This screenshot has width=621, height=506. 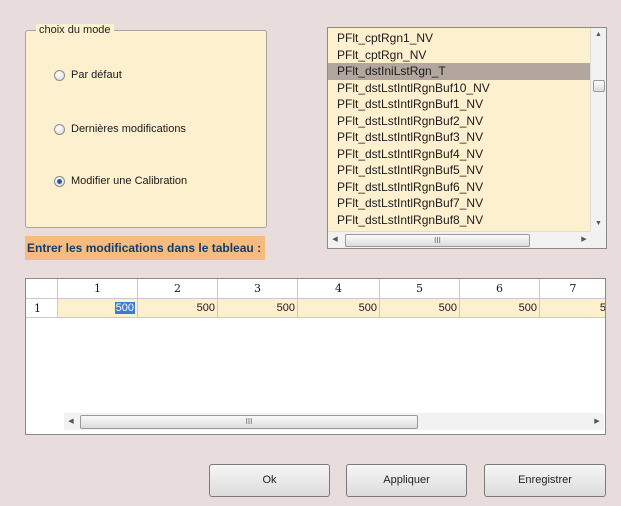 What do you see at coordinates (98, 308) in the screenshot?
I see `table-cell-selected: 500` at bounding box center [98, 308].